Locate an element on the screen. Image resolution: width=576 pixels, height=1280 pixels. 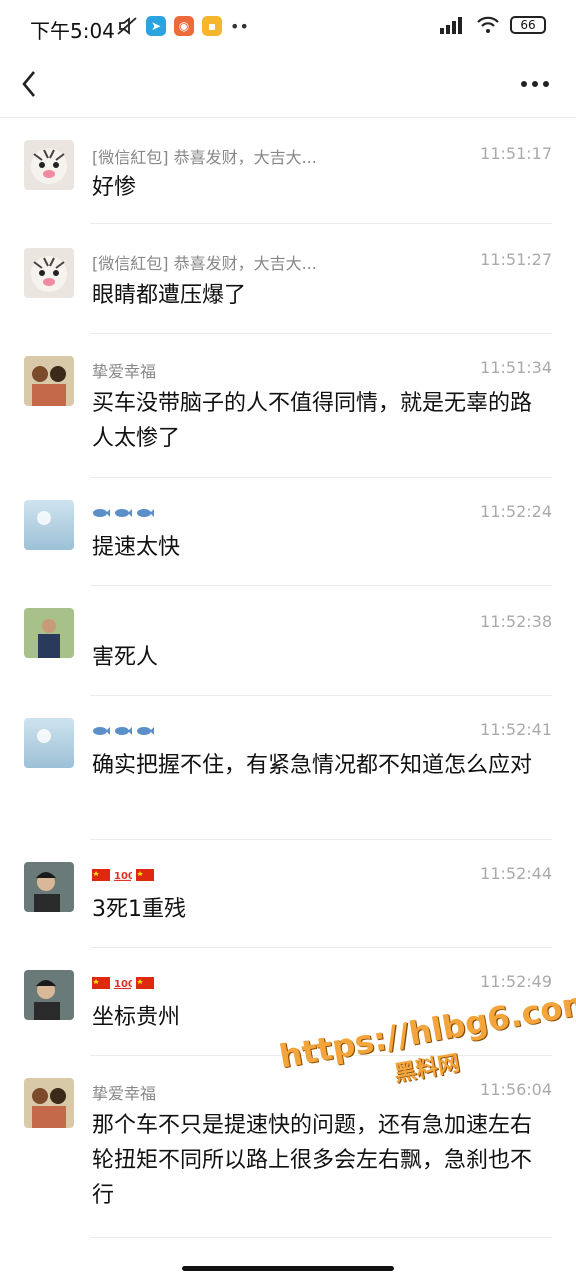
message-text: 害死人 is located at coordinates (125, 657).